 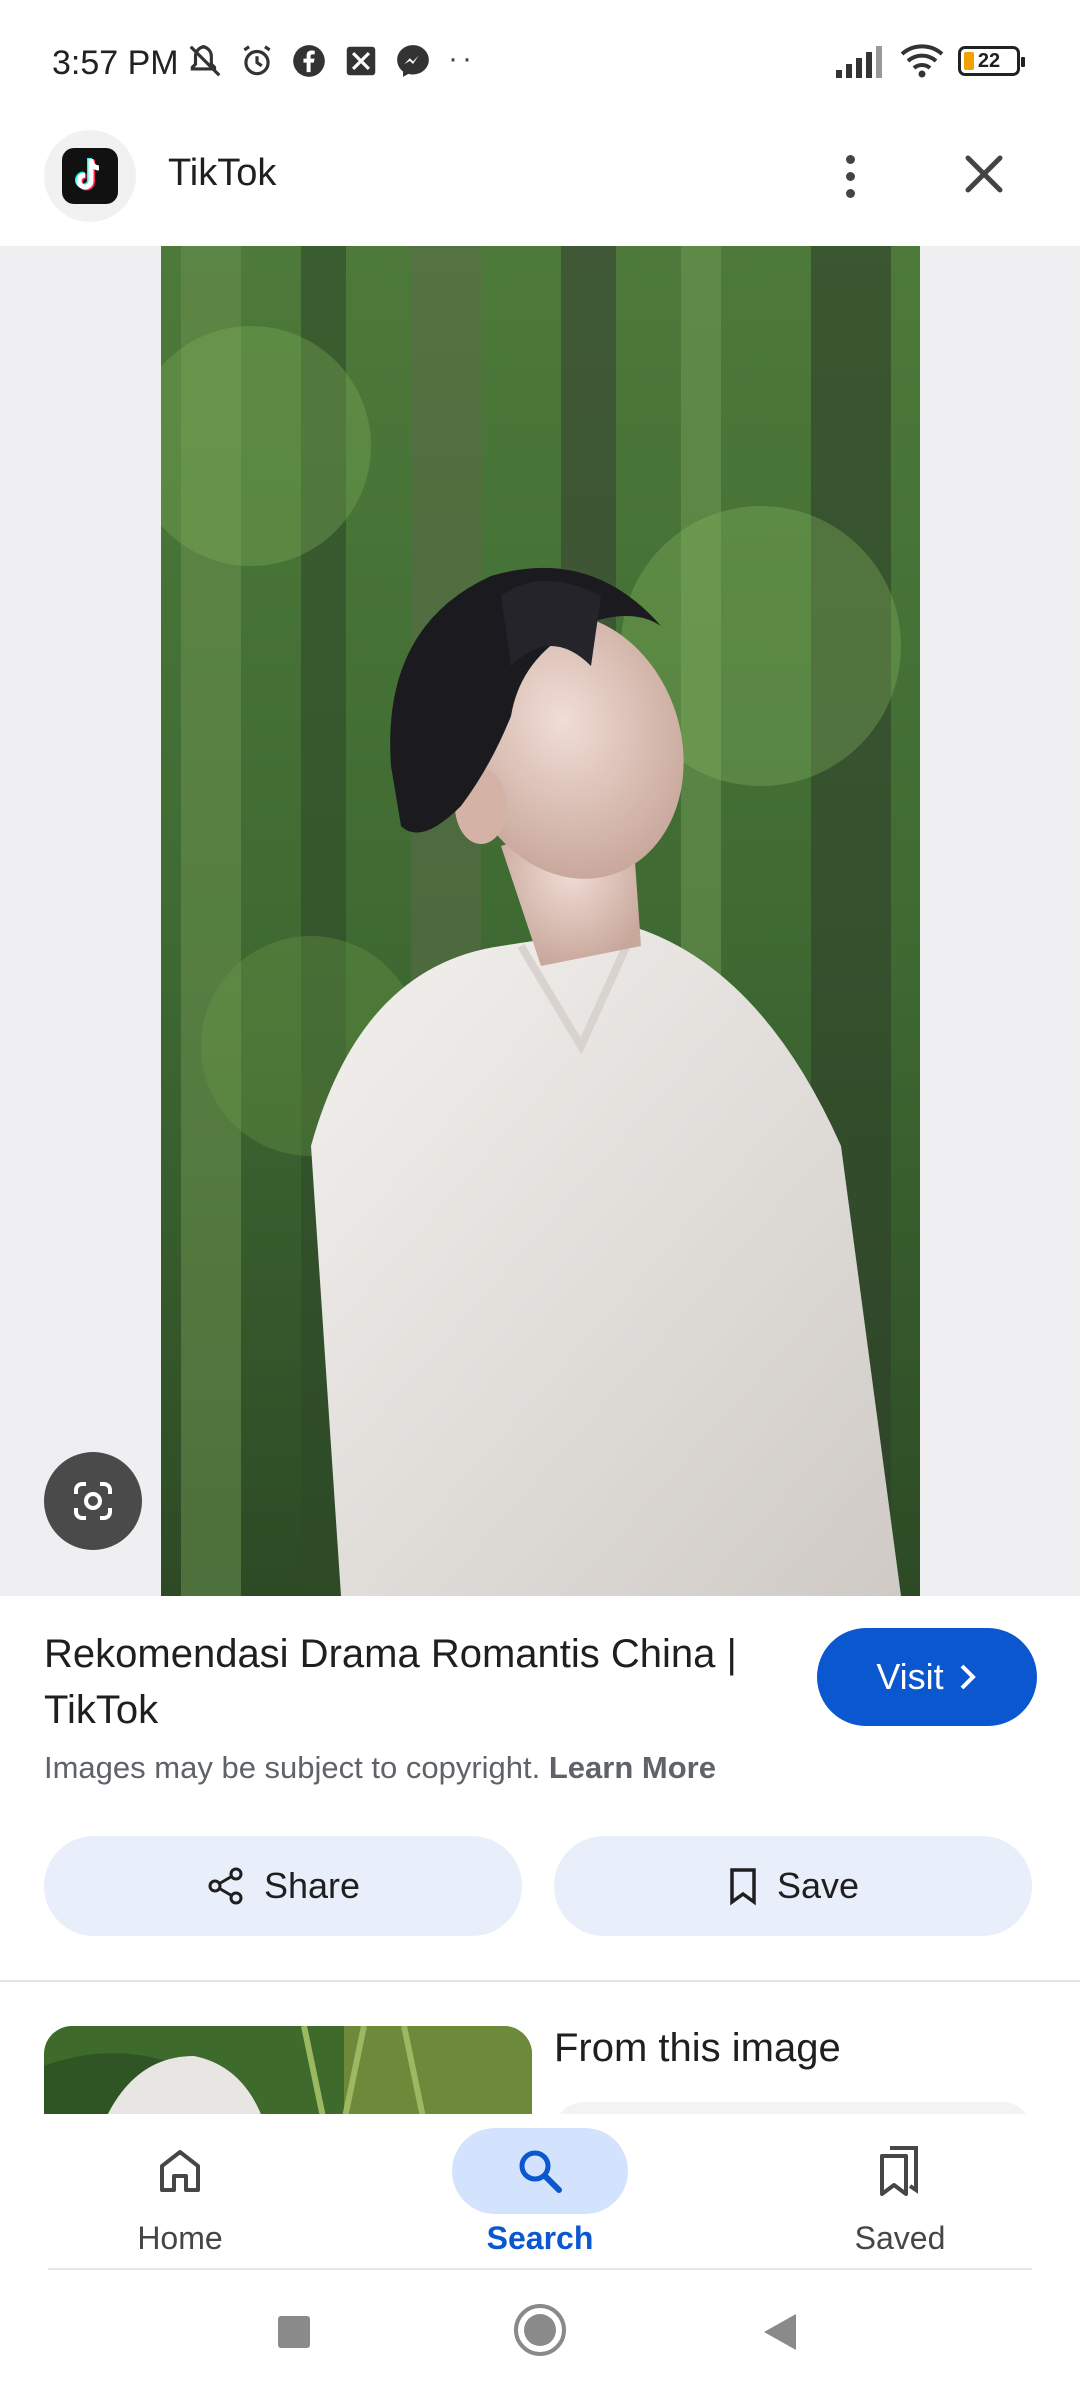 What do you see at coordinates (632, 1767) in the screenshot?
I see `learn-more-link: Learn More` at bounding box center [632, 1767].